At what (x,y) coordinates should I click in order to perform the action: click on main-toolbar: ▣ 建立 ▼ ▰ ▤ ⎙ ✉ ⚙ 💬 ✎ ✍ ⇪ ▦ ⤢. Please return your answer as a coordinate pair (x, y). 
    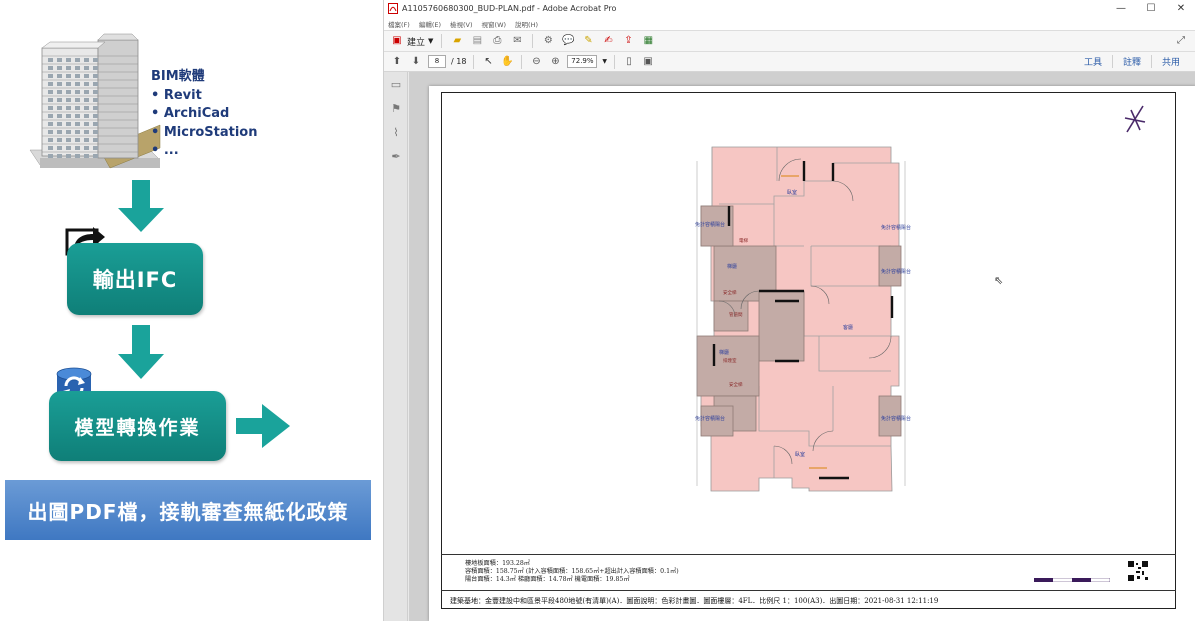
    Looking at the image, I should click on (789, 41).